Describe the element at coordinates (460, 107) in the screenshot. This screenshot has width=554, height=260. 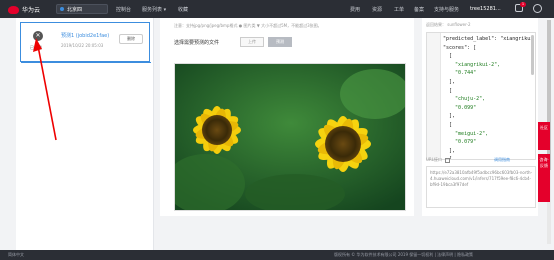
I see `json-line: "0.099"` at that location.